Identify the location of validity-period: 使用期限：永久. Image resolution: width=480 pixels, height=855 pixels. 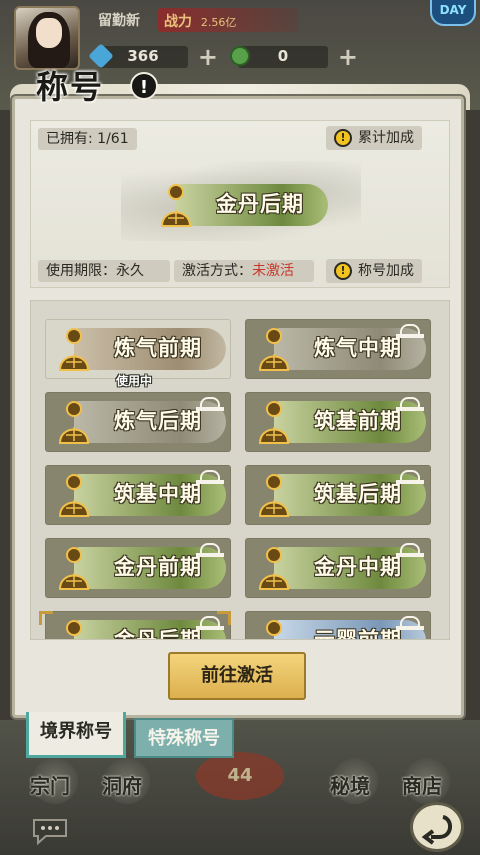
(104, 271).